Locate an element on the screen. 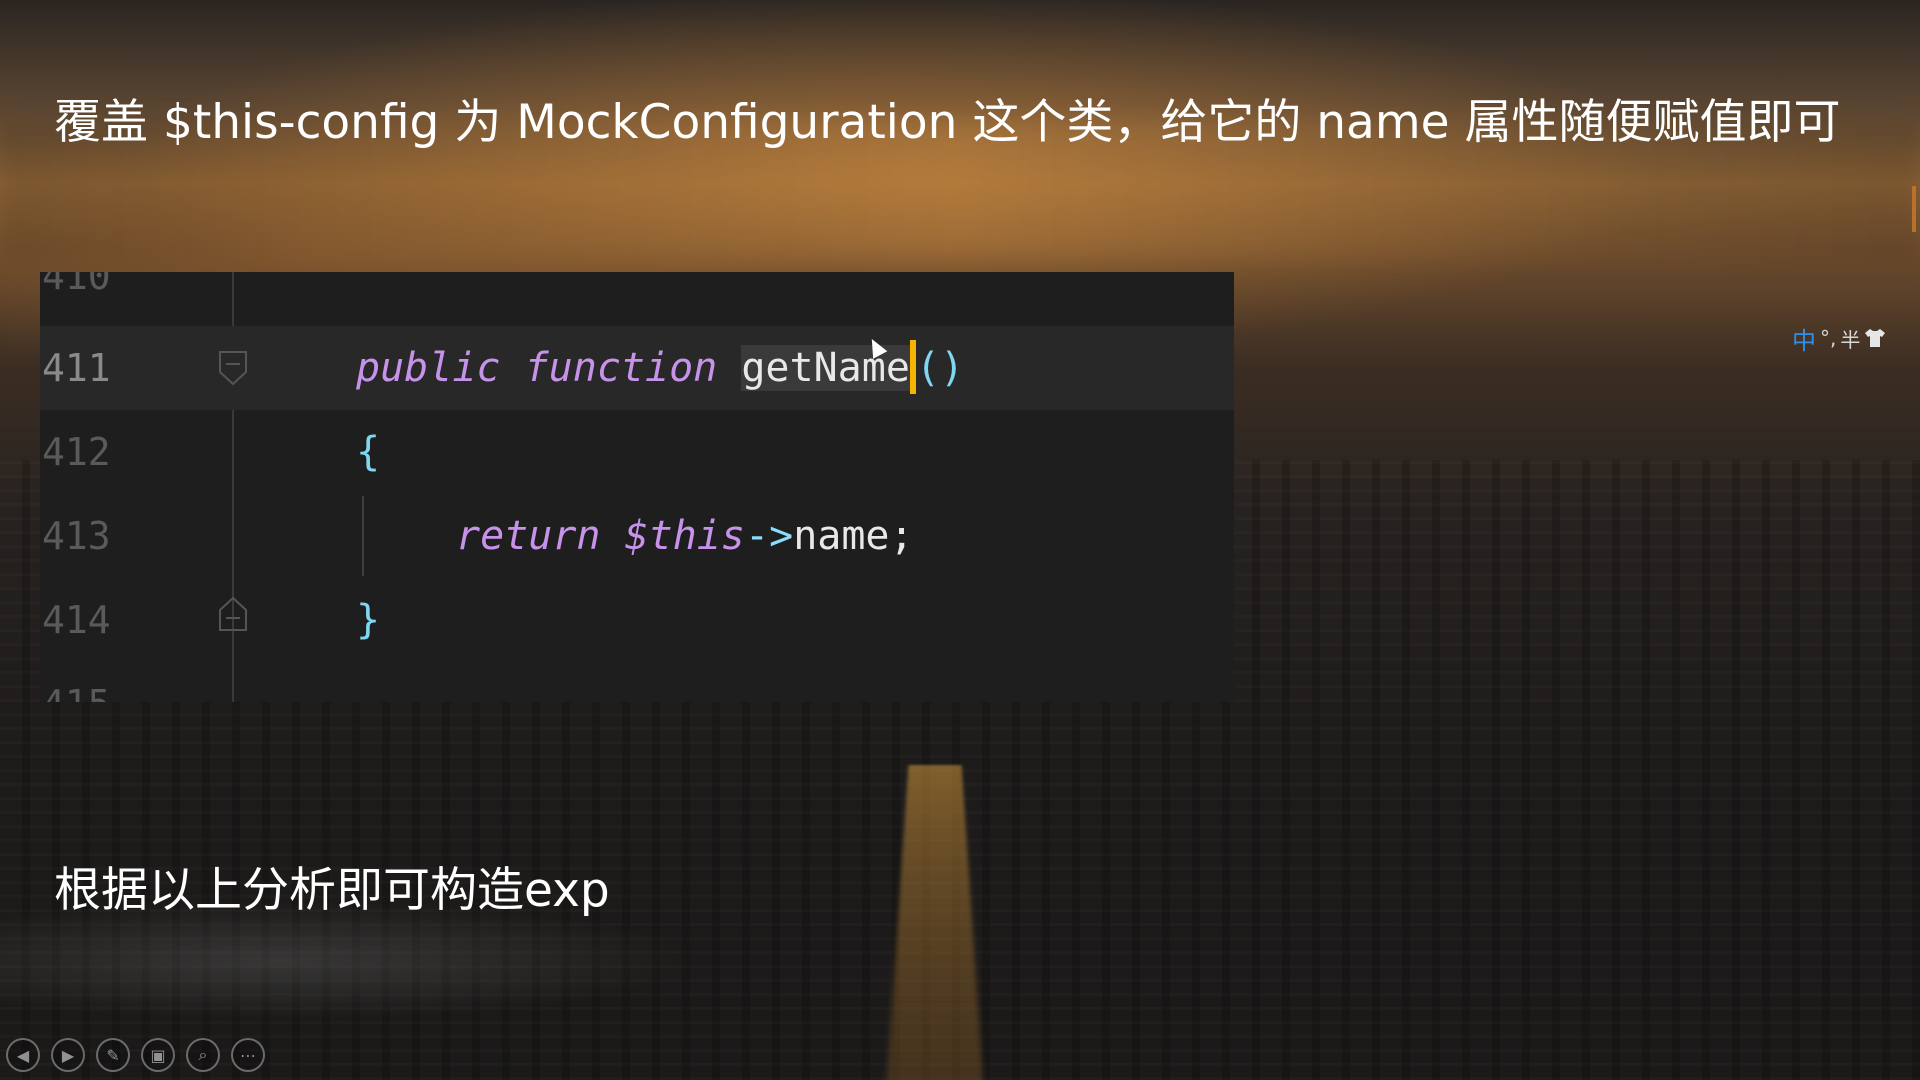 Image resolution: width=1920 pixels, height=1080 pixels. code-line-411: 411 public function getName() is located at coordinates (637, 368).